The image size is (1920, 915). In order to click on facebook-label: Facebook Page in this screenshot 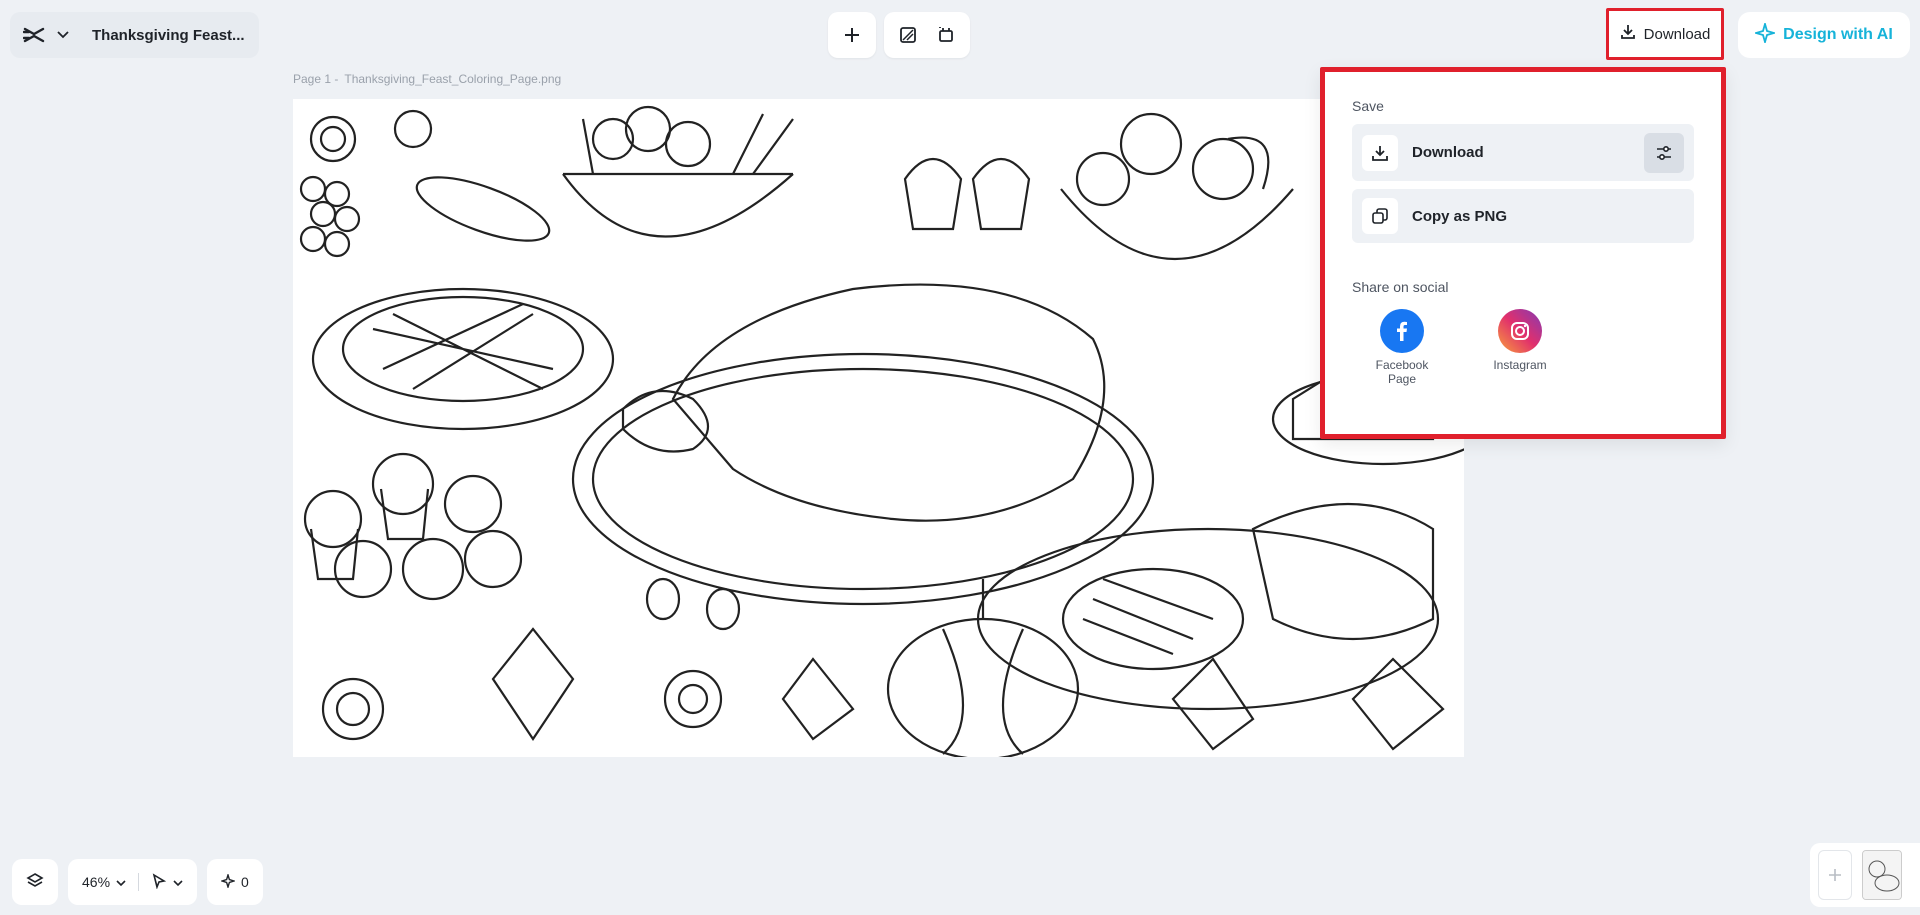, I will do `click(1402, 372)`.